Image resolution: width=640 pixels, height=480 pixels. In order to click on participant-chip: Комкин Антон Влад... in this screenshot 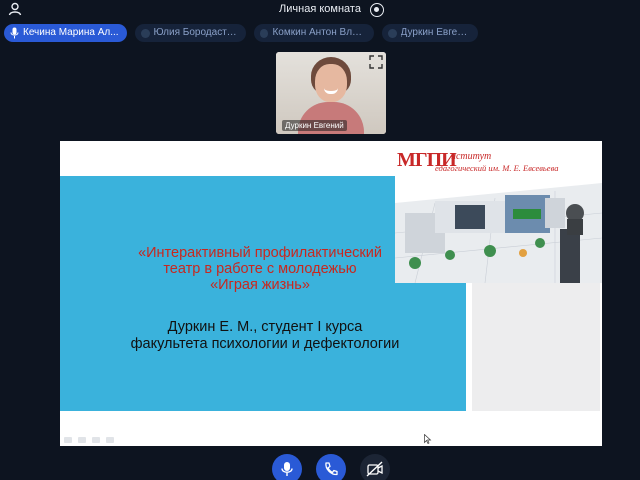, I will do `click(314, 33)`.